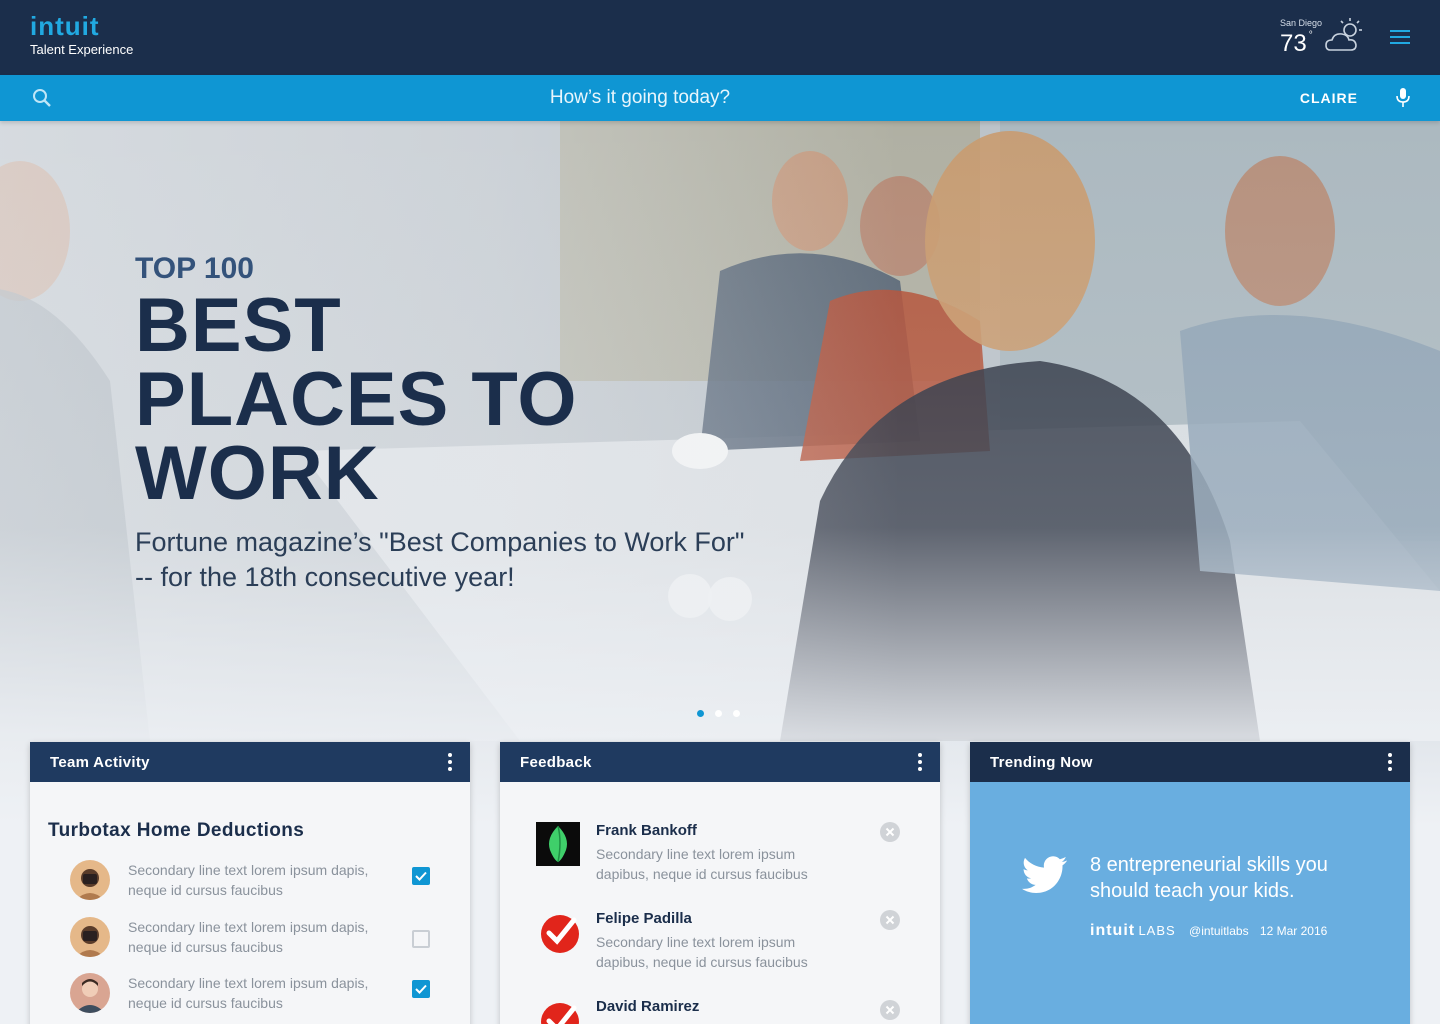 This screenshot has width=1440, height=1024. What do you see at coordinates (1296, 43) in the screenshot?
I see `weather-temp: 73 °` at bounding box center [1296, 43].